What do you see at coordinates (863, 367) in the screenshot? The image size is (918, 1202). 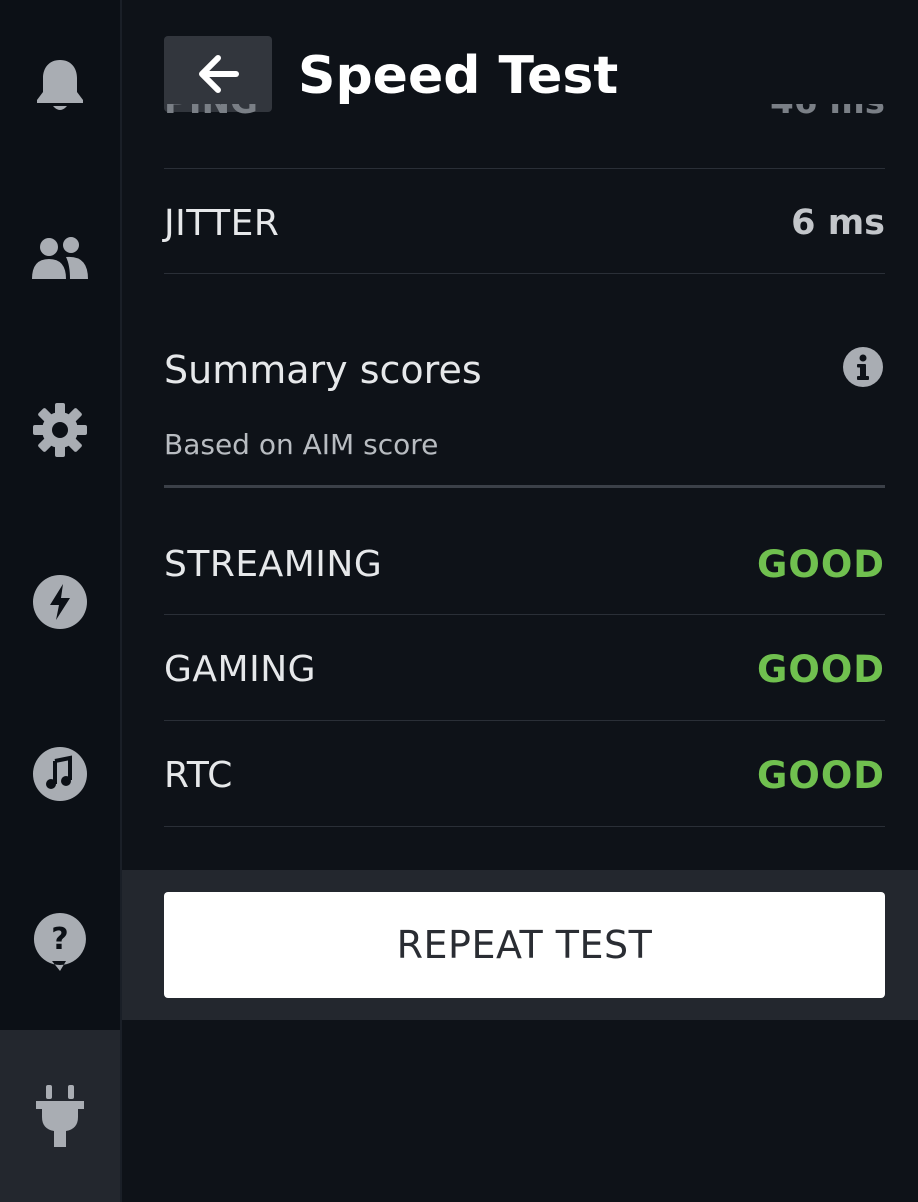 I see `info-icon` at bounding box center [863, 367].